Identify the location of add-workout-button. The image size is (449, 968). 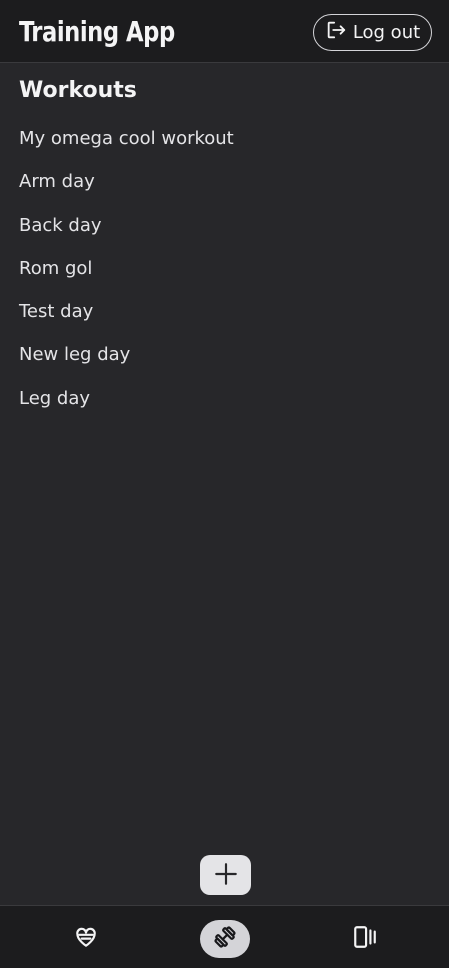
(225, 875).